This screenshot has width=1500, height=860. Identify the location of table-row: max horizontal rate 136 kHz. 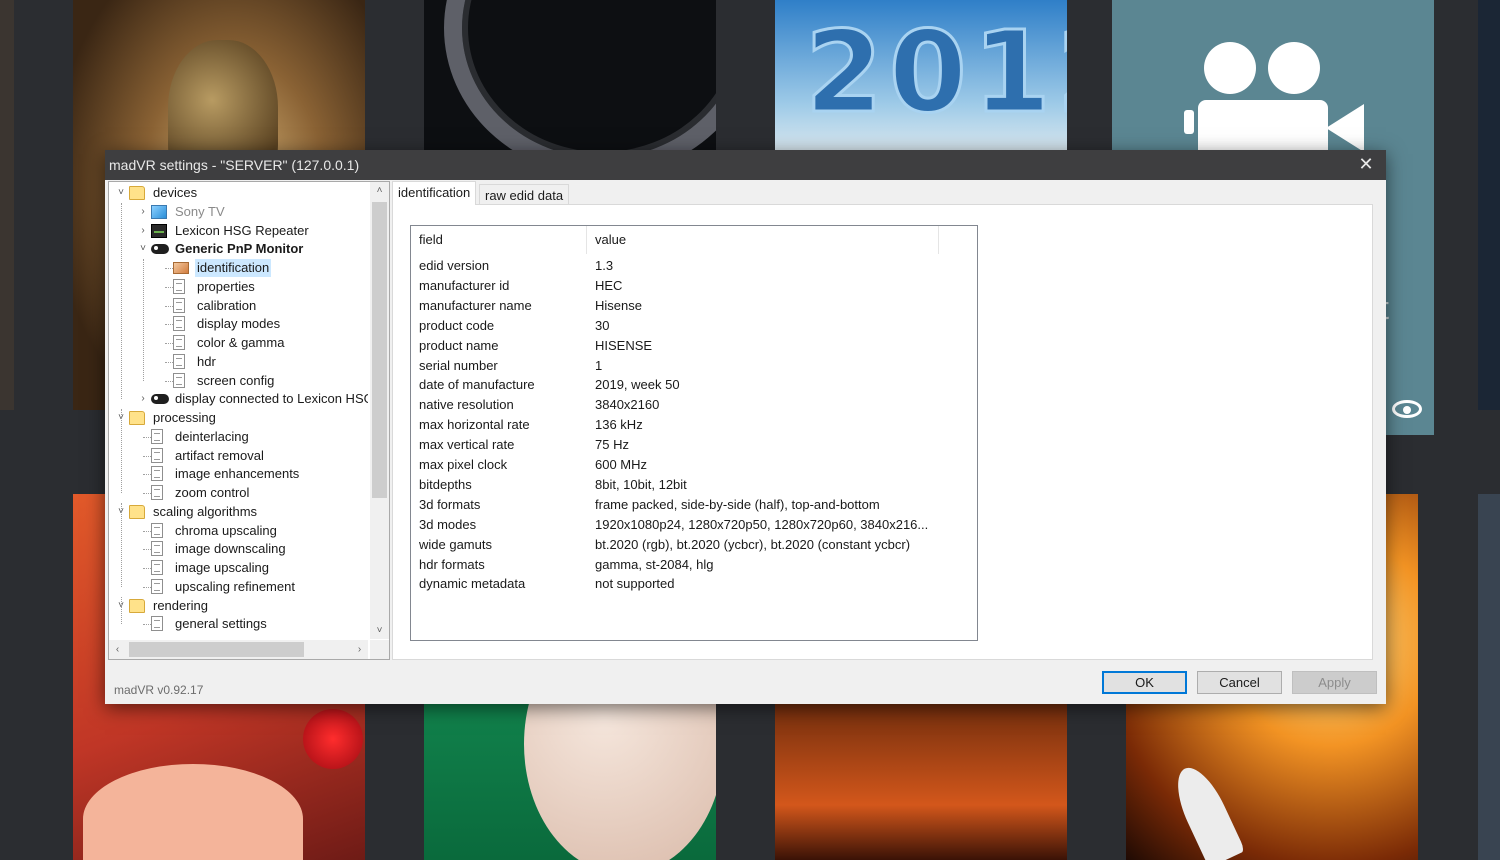
(694, 425).